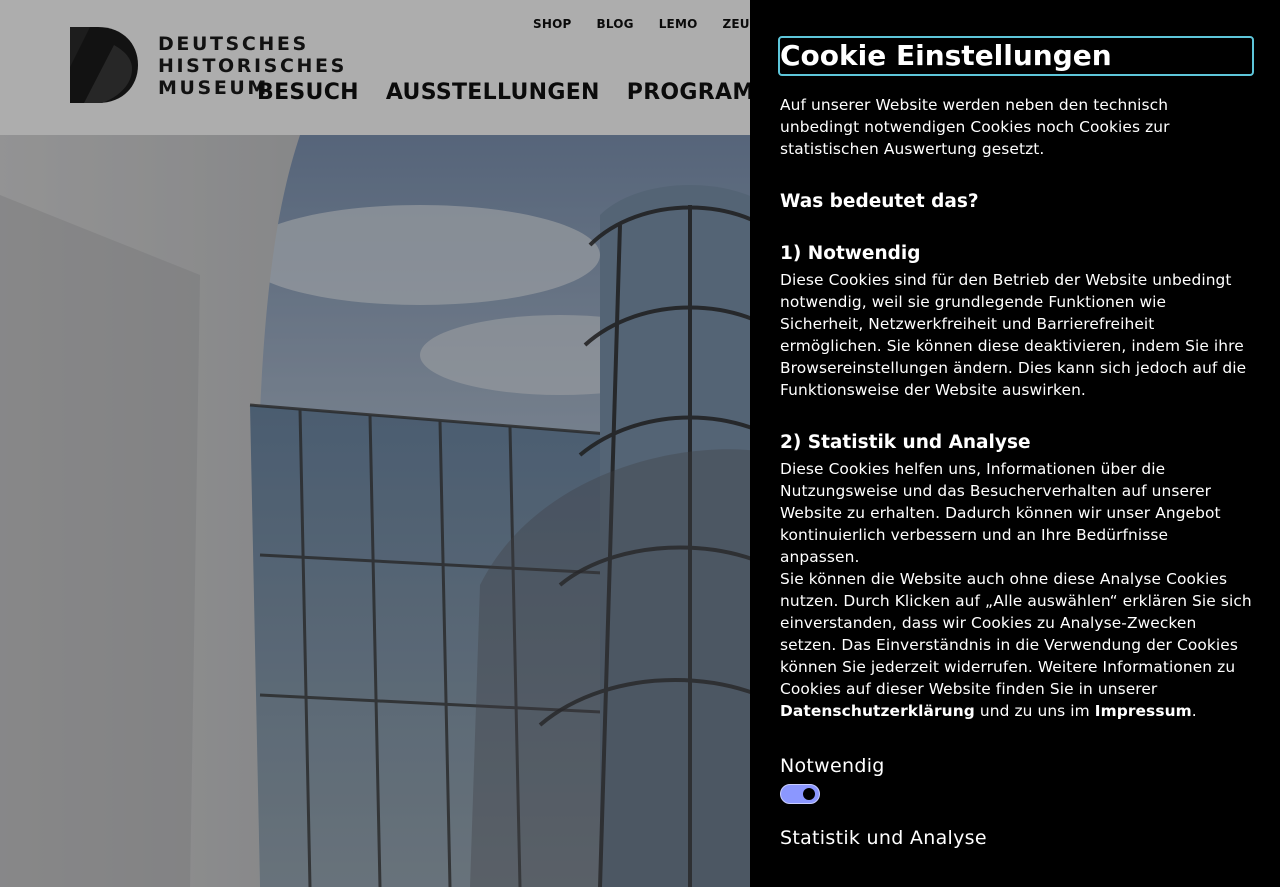  I want to click on necessary-toggle-group: Notwendig, so click(1016, 779).